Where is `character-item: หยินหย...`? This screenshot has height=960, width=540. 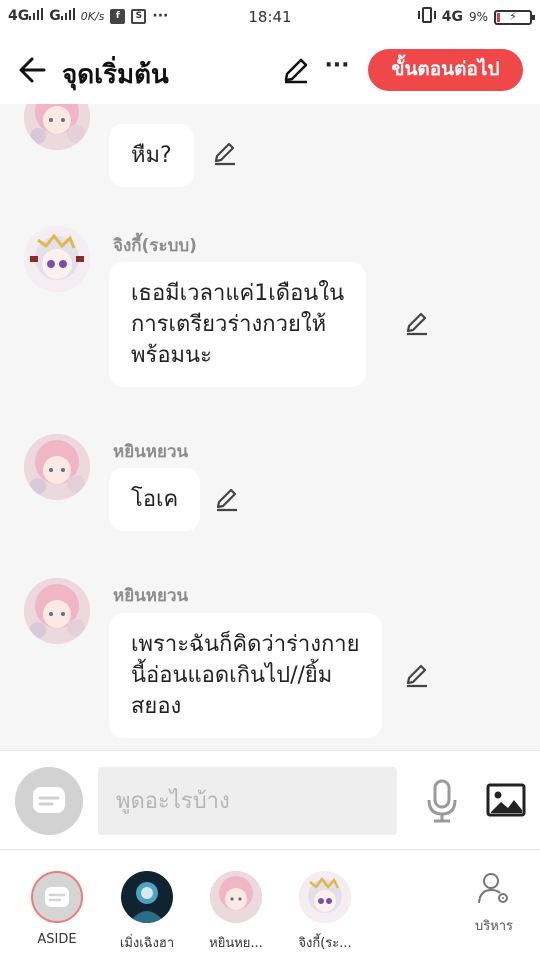
character-item: หยินหย... is located at coordinates (236, 911).